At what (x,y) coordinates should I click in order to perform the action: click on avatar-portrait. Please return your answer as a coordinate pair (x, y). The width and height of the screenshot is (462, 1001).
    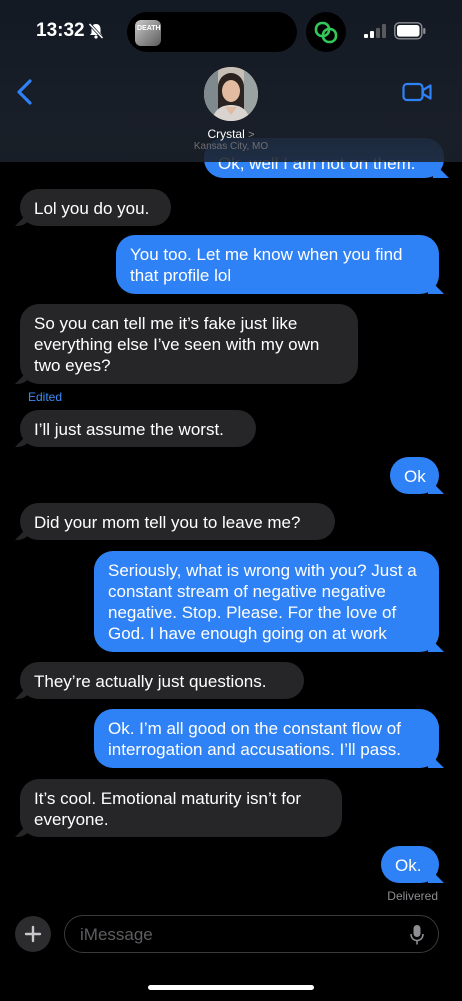
    Looking at the image, I should click on (231, 94).